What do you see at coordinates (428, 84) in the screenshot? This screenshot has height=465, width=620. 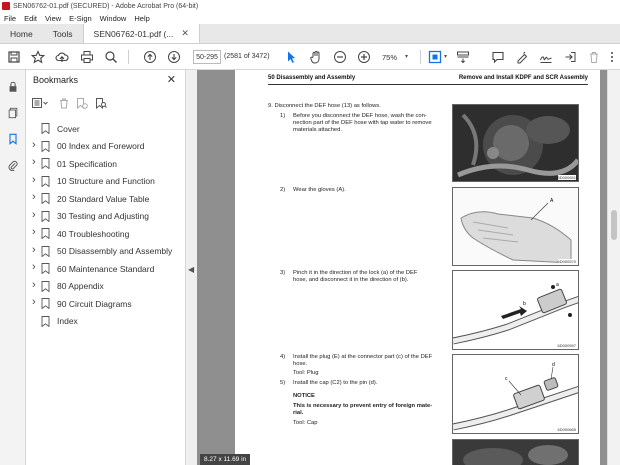 I see `header-rule` at bounding box center [428, 84].